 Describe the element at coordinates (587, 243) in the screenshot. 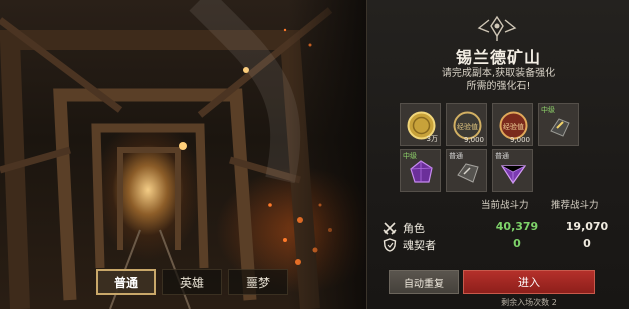

I see `recommended-power-value: 0` at that location.